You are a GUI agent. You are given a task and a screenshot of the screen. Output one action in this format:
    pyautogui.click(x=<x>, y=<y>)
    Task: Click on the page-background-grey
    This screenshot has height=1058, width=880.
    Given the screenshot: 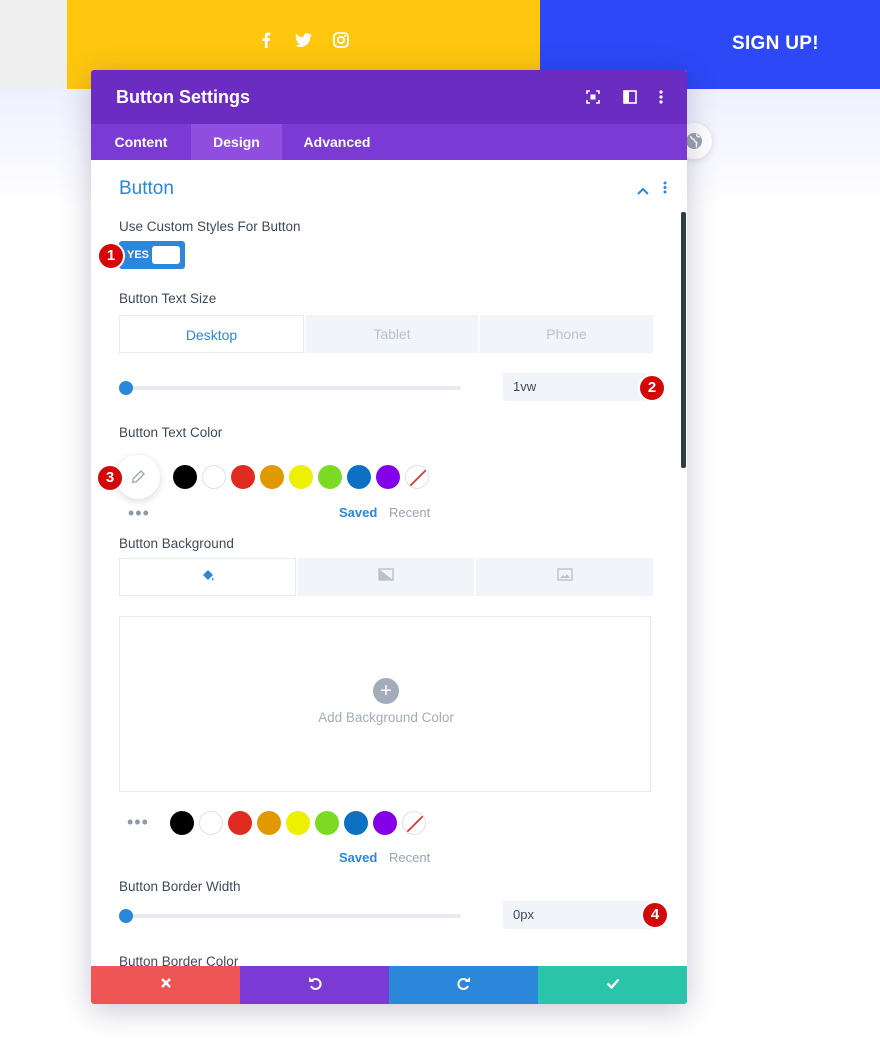 What is the action you would take?
    pyautogui.click(x=33, y=44)
    